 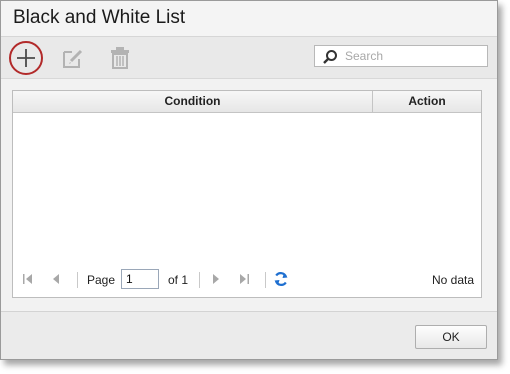 I want to click on page-number-input, so click(x=140, y=279).